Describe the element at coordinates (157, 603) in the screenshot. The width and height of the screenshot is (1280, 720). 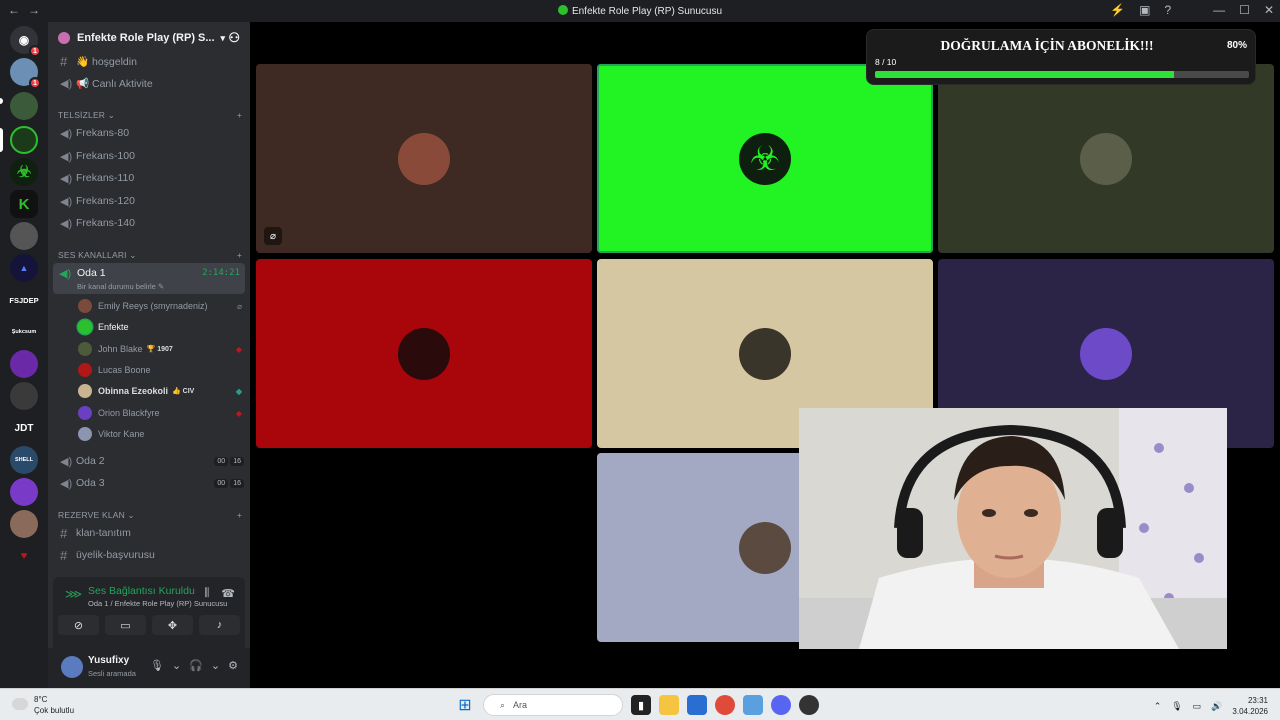
I see `voice-status-subtitle: Oda 1 / Enfekte Role Play (RP) Sunucusu` at that location.